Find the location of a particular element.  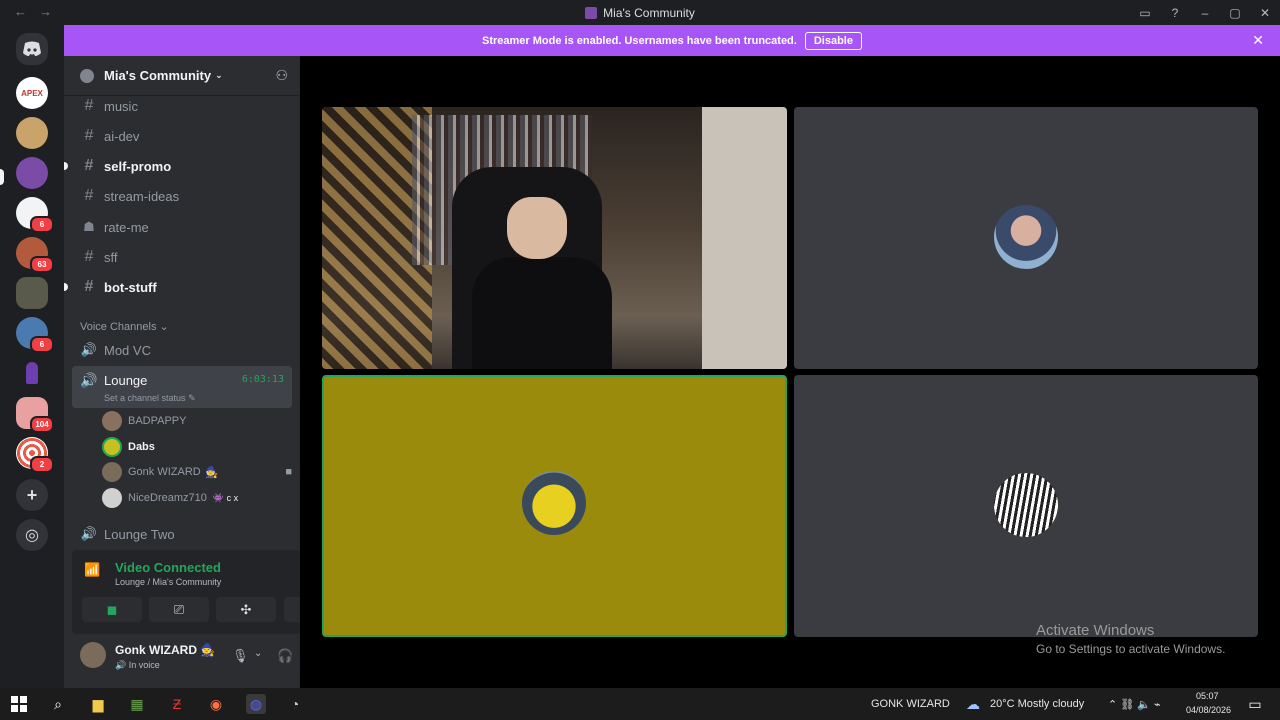

tray-icons: ⌃ ⛓ 🔈 ⌁ is located at coordinates (1134, 704).